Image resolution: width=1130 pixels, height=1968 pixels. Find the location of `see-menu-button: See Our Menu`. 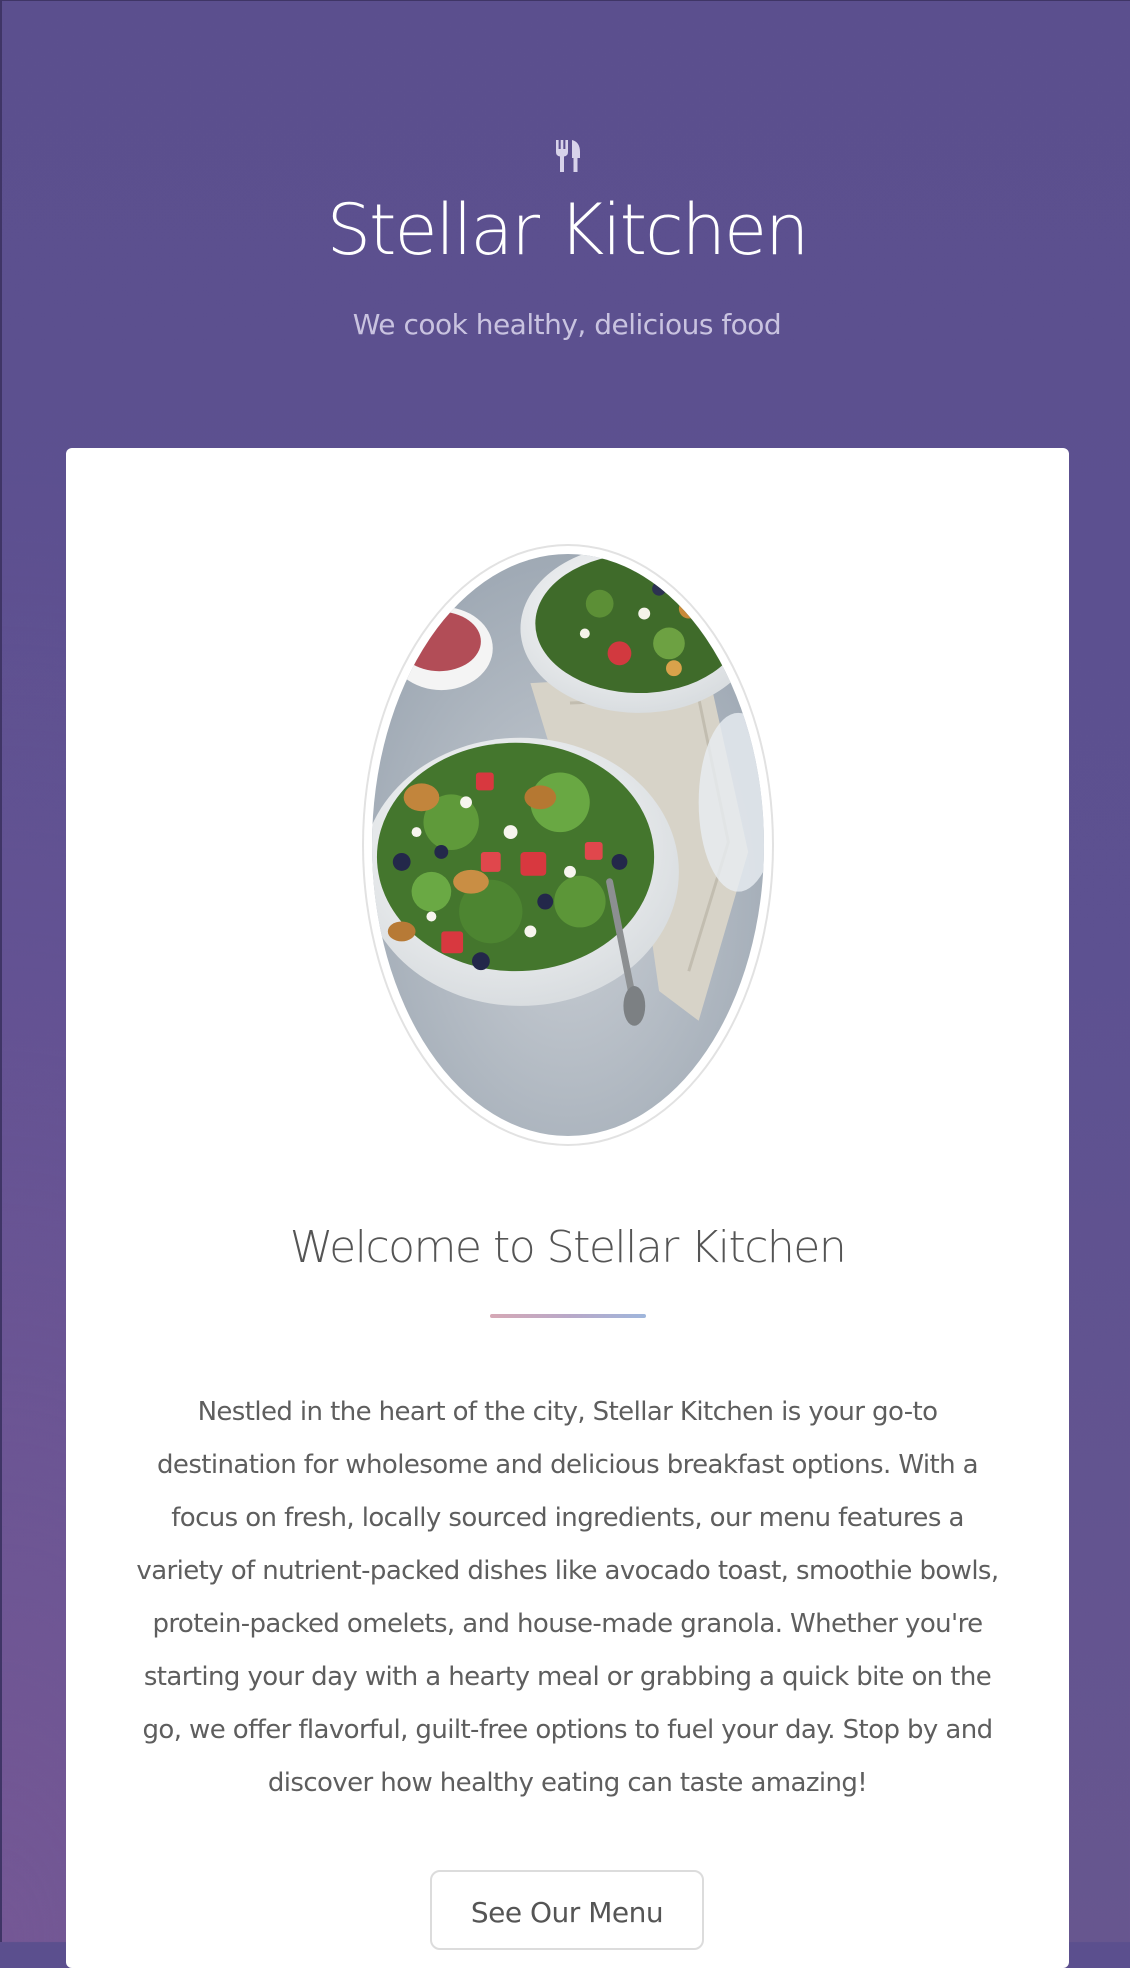

see-menu-button: See Our Menu is located at coordinates (567, 1910).